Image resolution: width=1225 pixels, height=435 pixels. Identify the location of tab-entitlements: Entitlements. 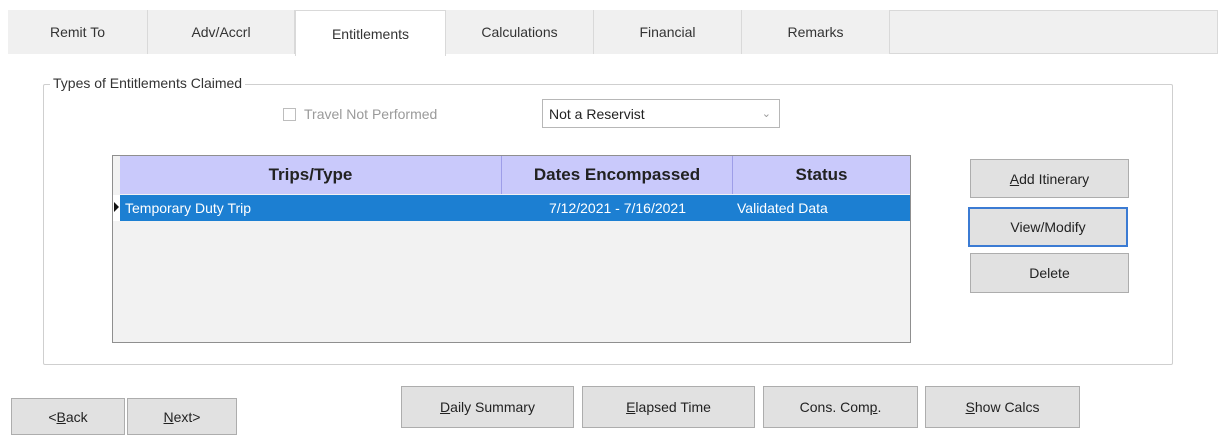
(370, 33).